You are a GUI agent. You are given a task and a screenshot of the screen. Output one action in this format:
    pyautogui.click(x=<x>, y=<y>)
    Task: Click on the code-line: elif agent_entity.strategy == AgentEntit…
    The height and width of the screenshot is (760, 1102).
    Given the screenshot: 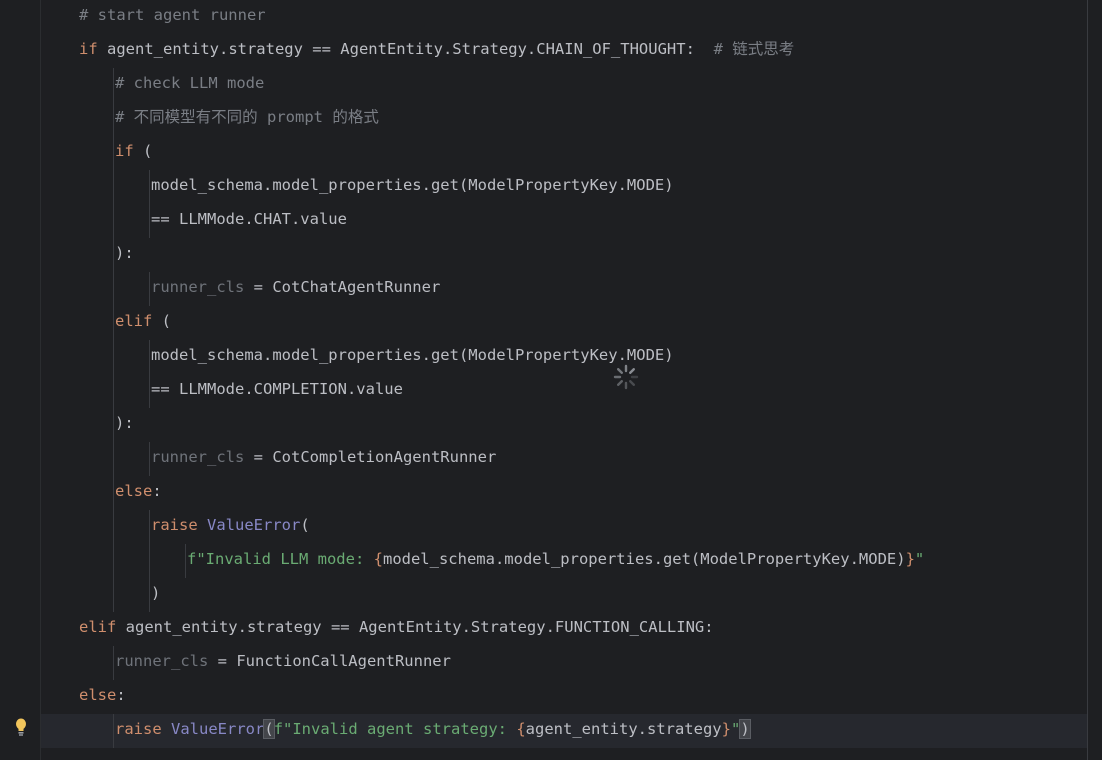 What is the action you would take?
    pyautogui.click(x=564, y=629)
    